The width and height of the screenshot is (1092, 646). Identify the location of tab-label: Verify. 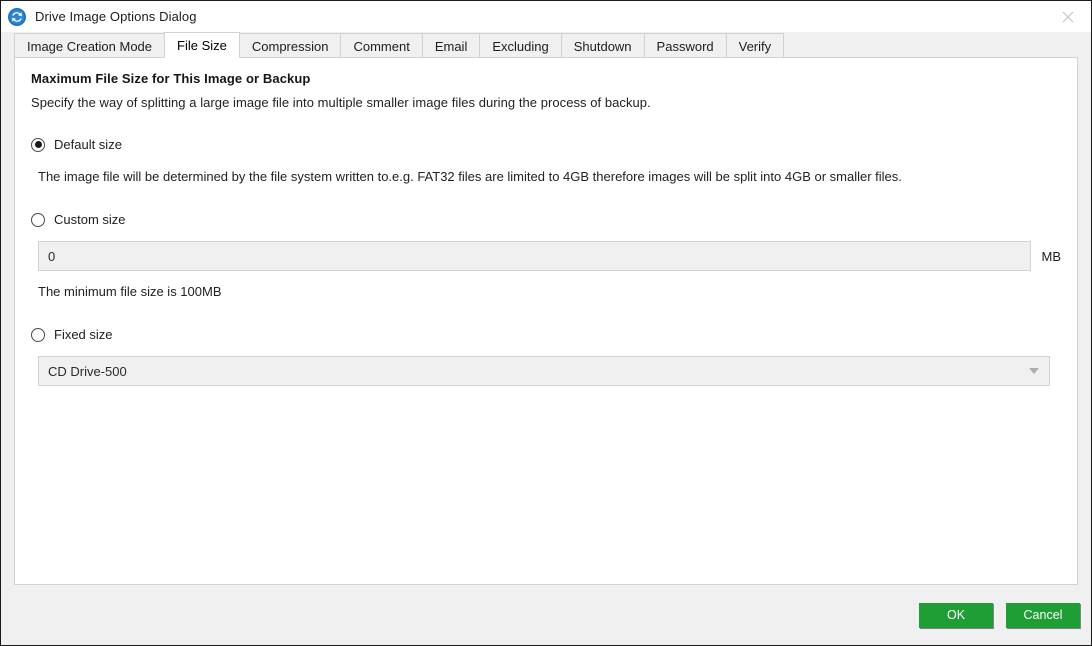
(755, 46).